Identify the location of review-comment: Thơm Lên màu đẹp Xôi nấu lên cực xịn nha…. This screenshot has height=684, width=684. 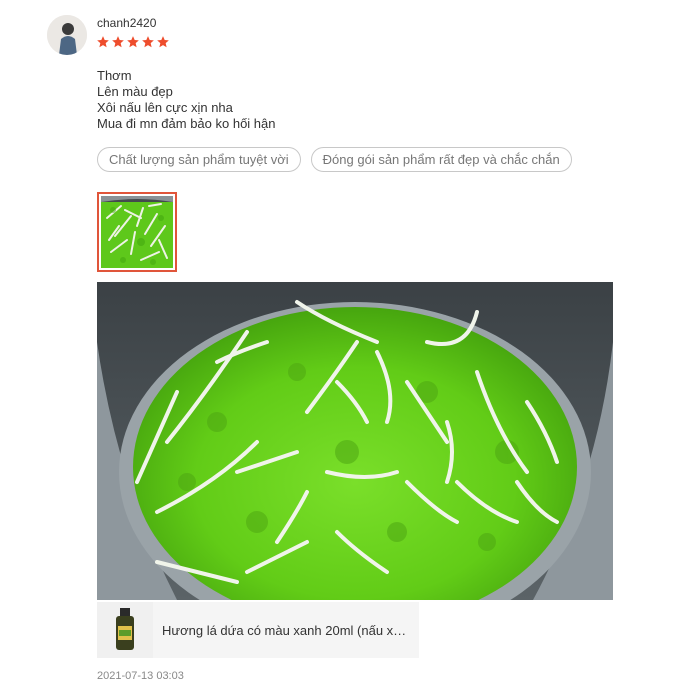
(186, 100).